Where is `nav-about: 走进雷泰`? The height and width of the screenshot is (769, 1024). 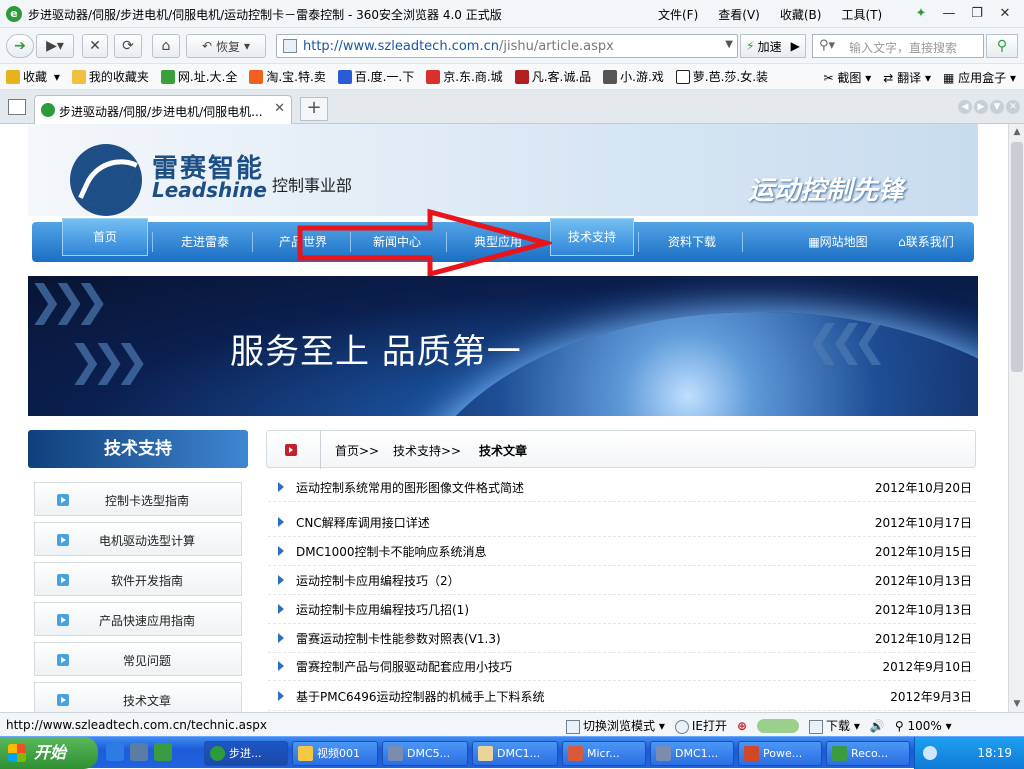
nav-about: 走进雷泰 is located at coordinates (205, 242).